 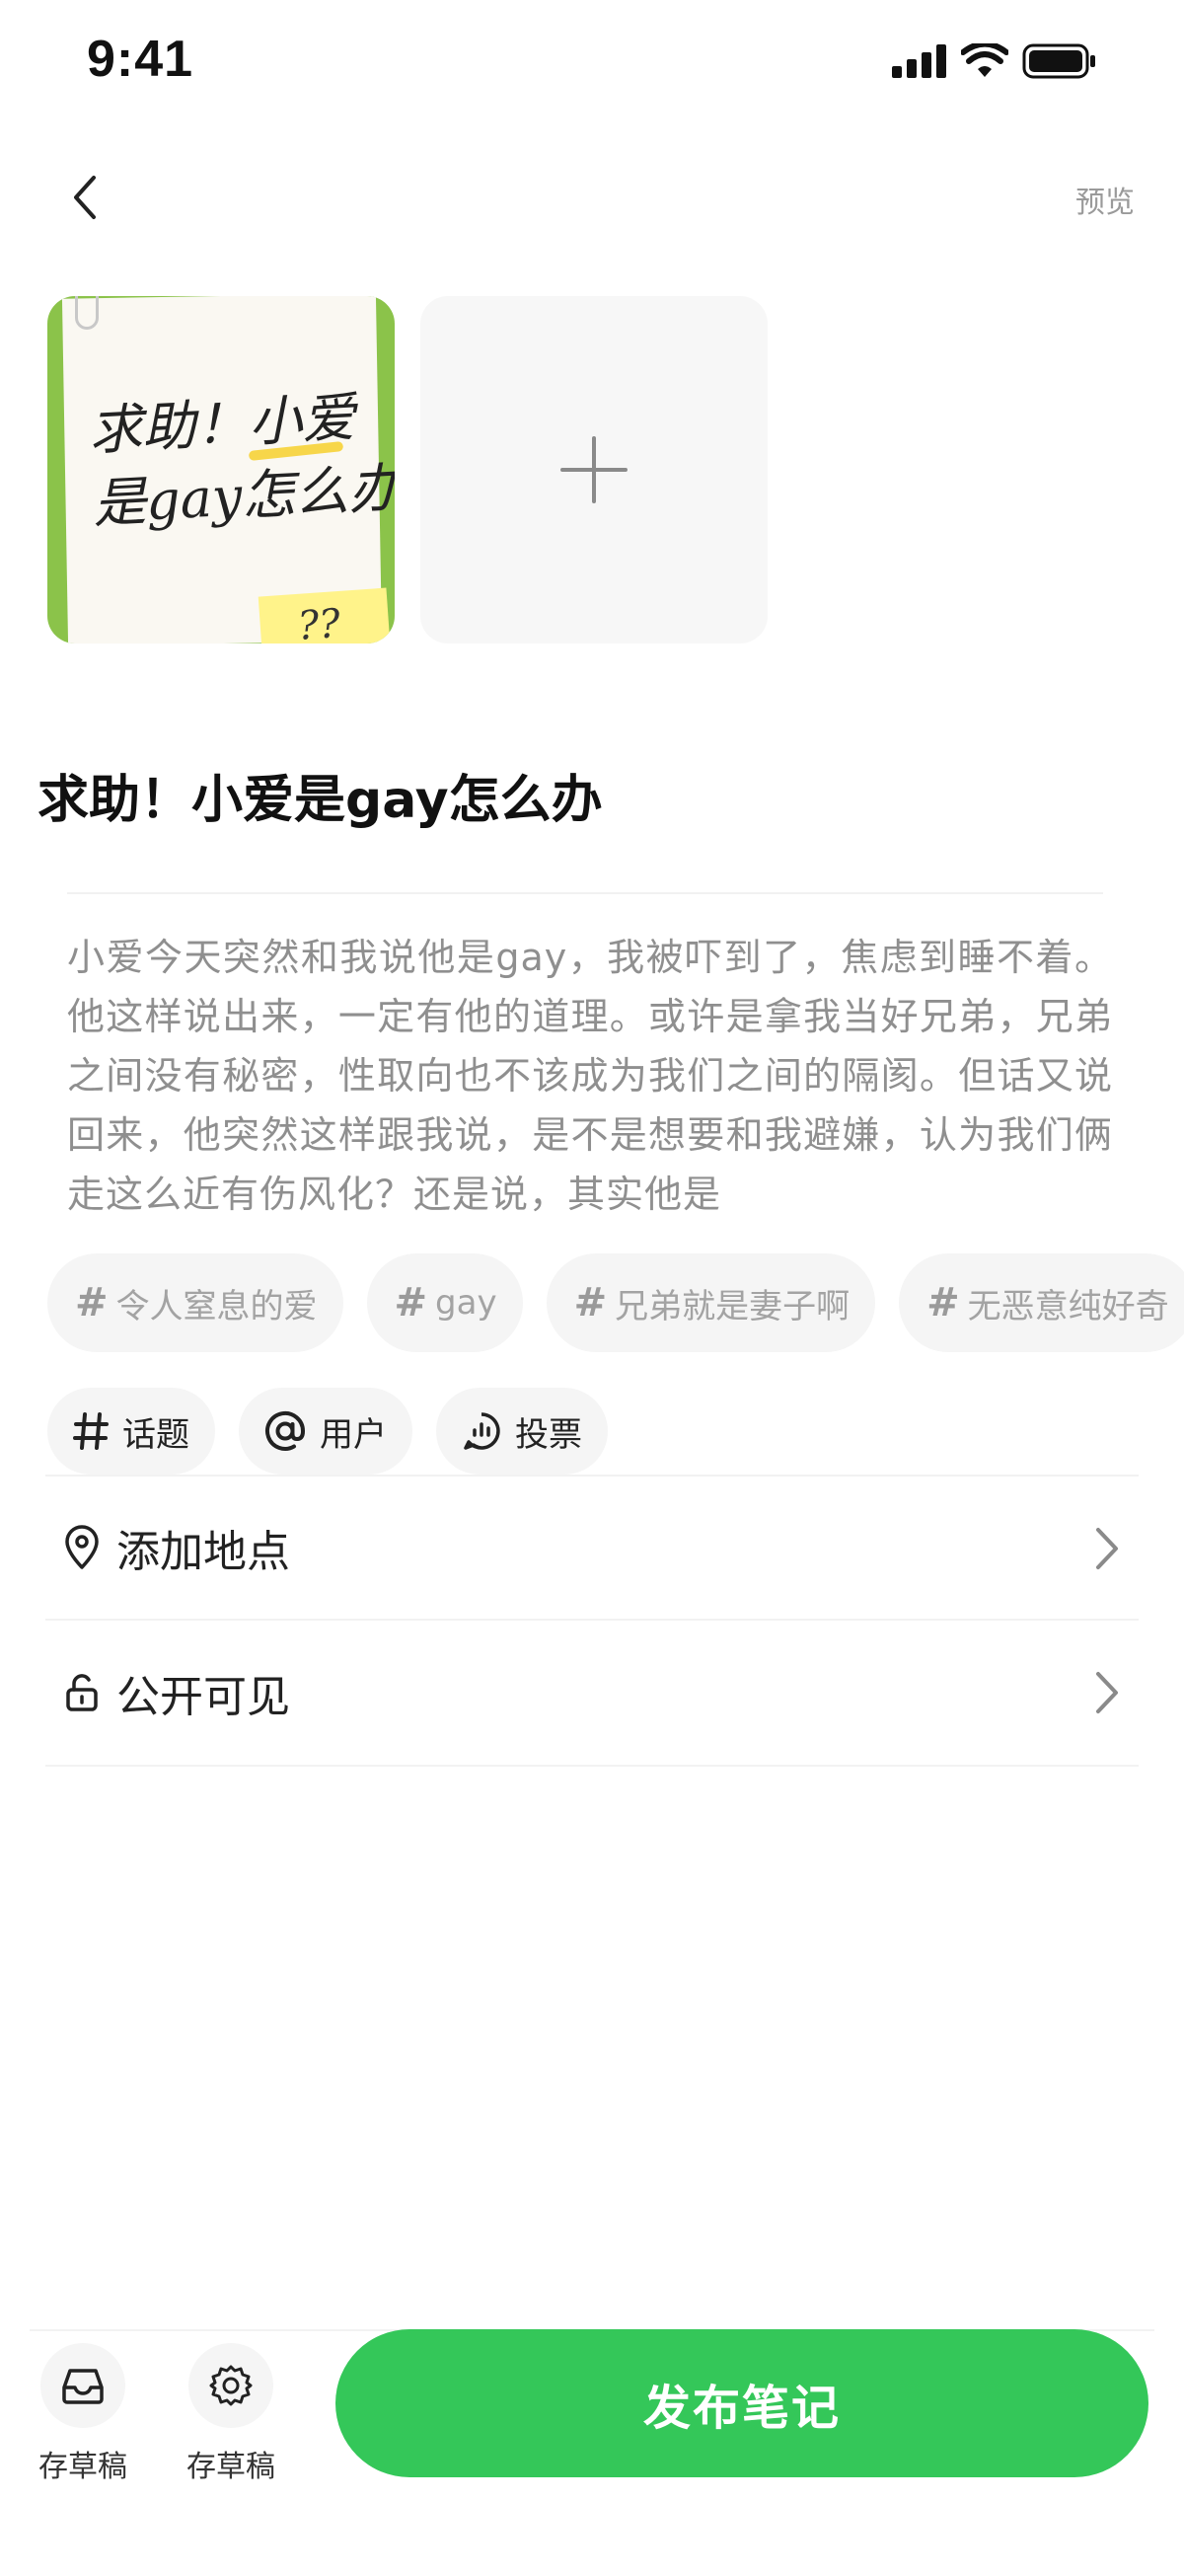 I want to click on tag-chip: # 兄弟就是妻子啊, so click(x=711, y=1302).